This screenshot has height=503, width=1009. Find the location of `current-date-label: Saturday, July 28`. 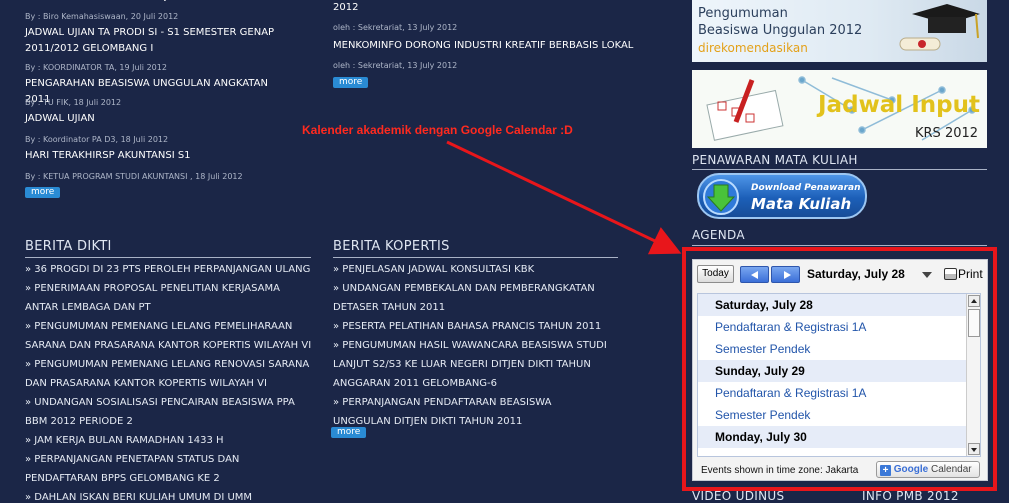

current-date-label: Saturday, July 28 is located at coordinates (856, 274).